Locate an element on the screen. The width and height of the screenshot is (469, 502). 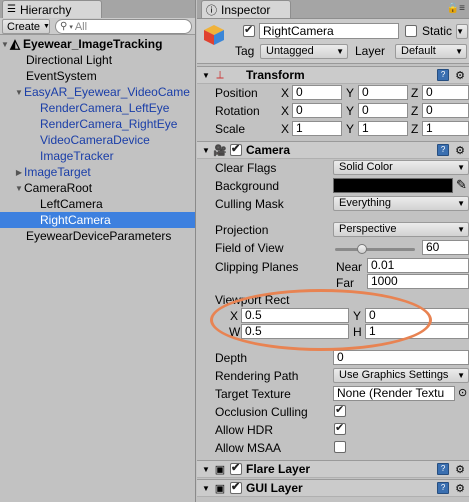
viewport-x-field: 0.5 is located at coordinates (295, 315).